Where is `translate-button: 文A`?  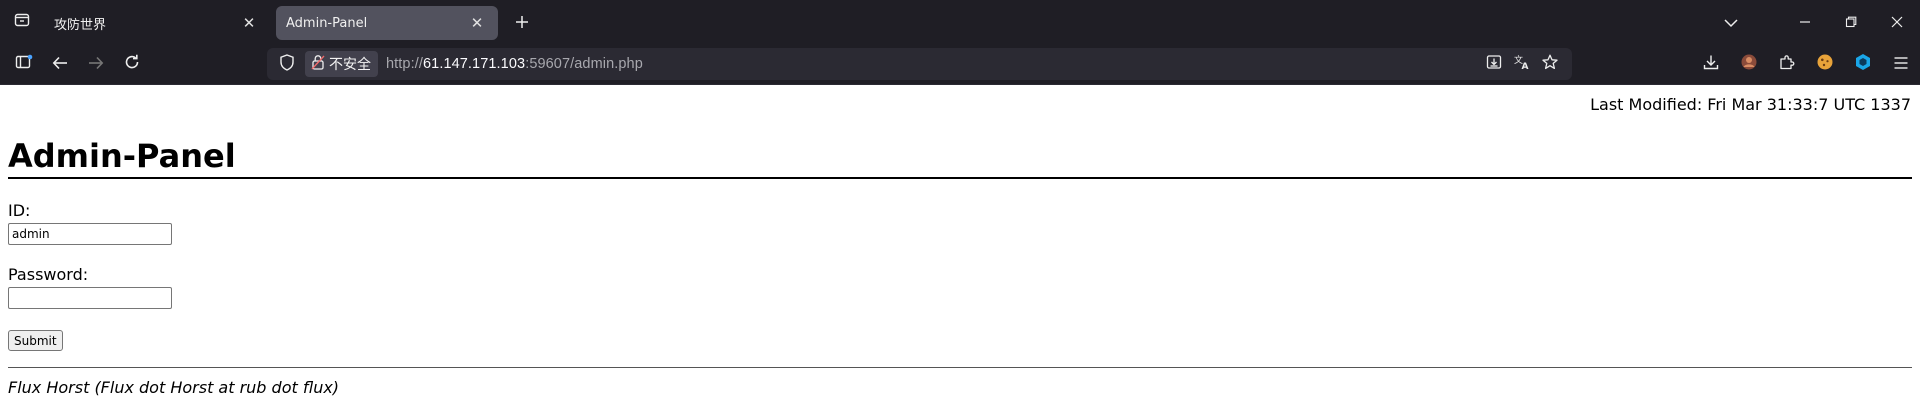 translate-button: 文A is located at coordinates (1522, 64).